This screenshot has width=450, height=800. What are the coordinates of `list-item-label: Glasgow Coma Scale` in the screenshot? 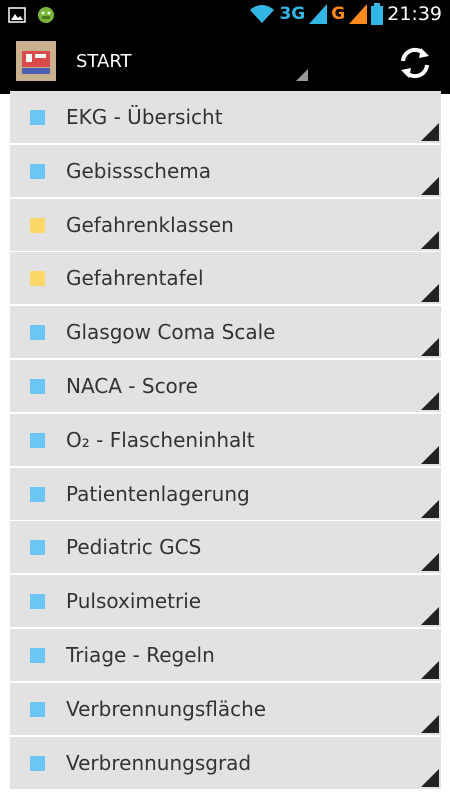 It's located at (171, 332).